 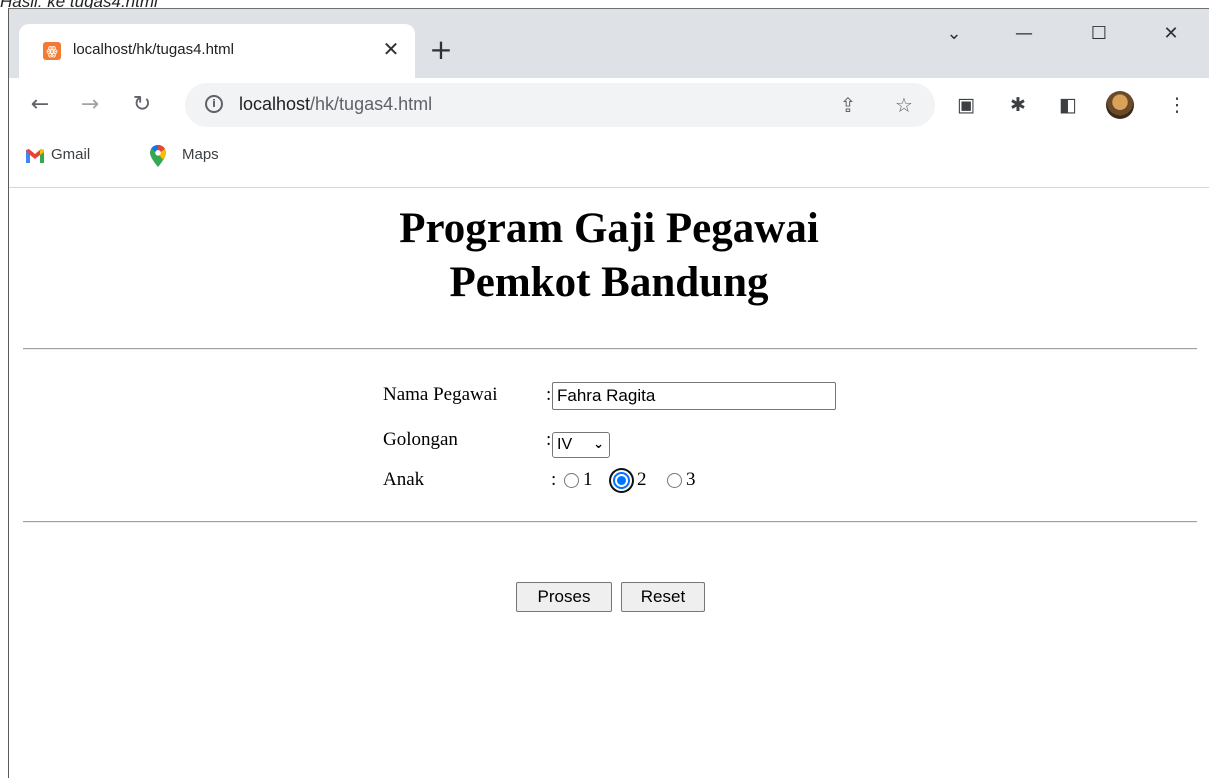 What do you see at coordinates (904, 105) in the screenshot?
I see `bookmark-star-icon: ☆` at bounding box center [904, 105].